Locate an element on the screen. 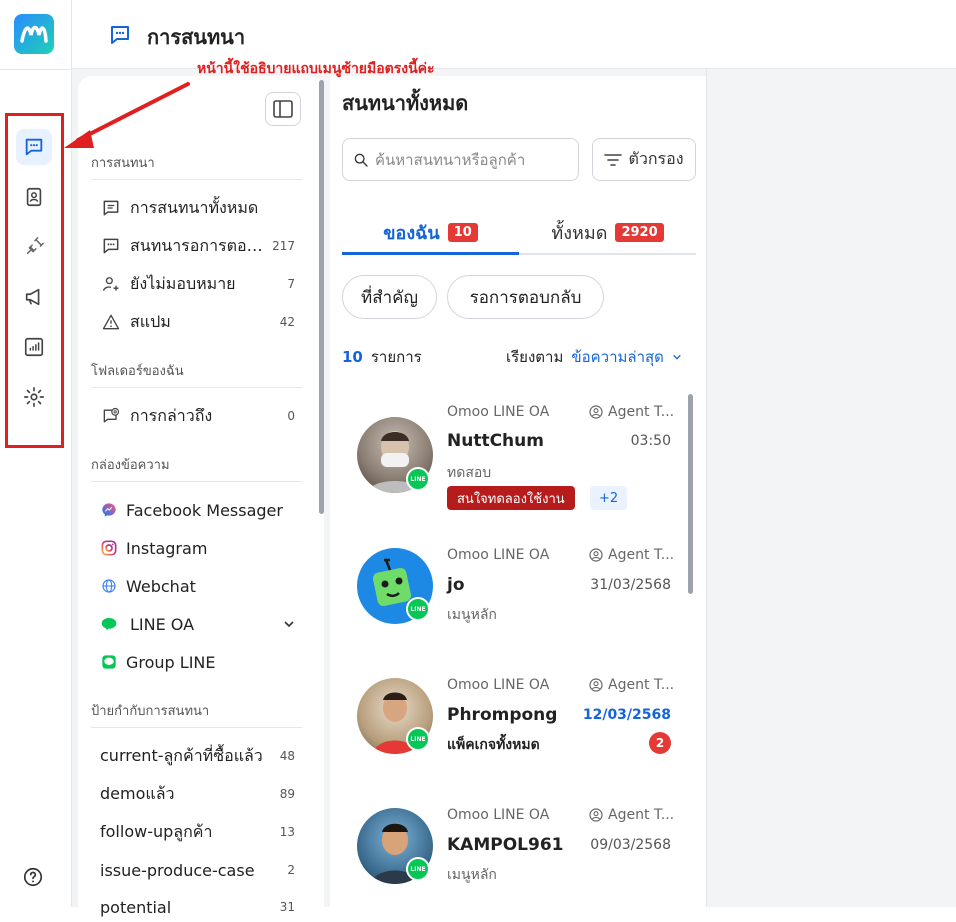  logo-icon is located at coordinates (34, 34).